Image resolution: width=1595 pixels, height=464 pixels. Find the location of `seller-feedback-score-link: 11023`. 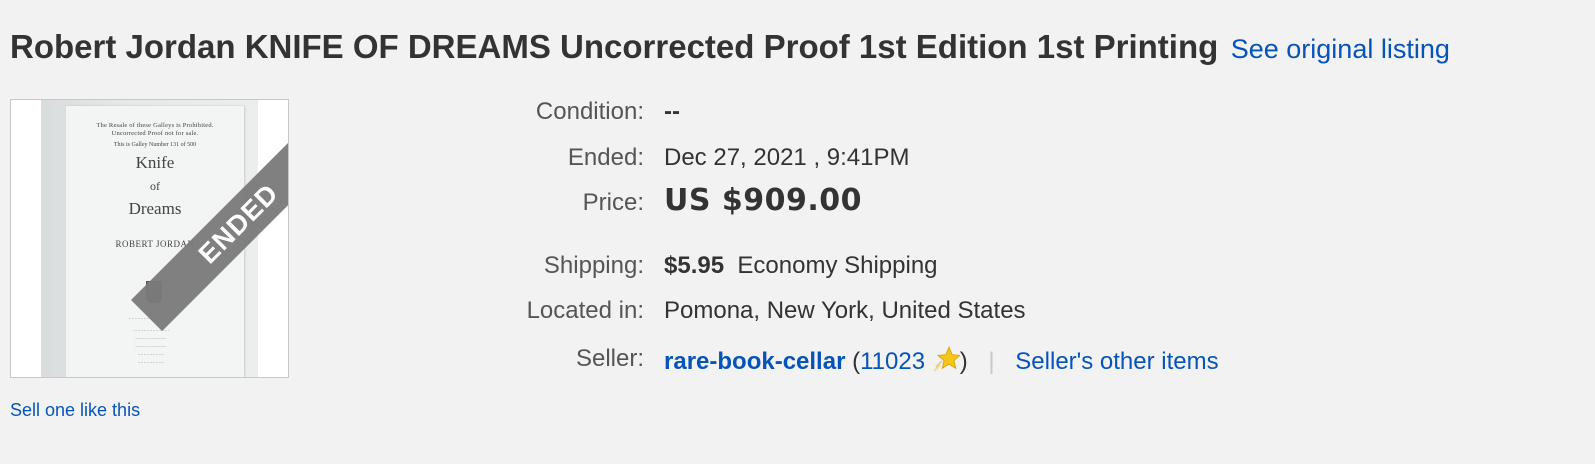

seller-feedback-score-link: 11023 is located at coordinates (892, 361).